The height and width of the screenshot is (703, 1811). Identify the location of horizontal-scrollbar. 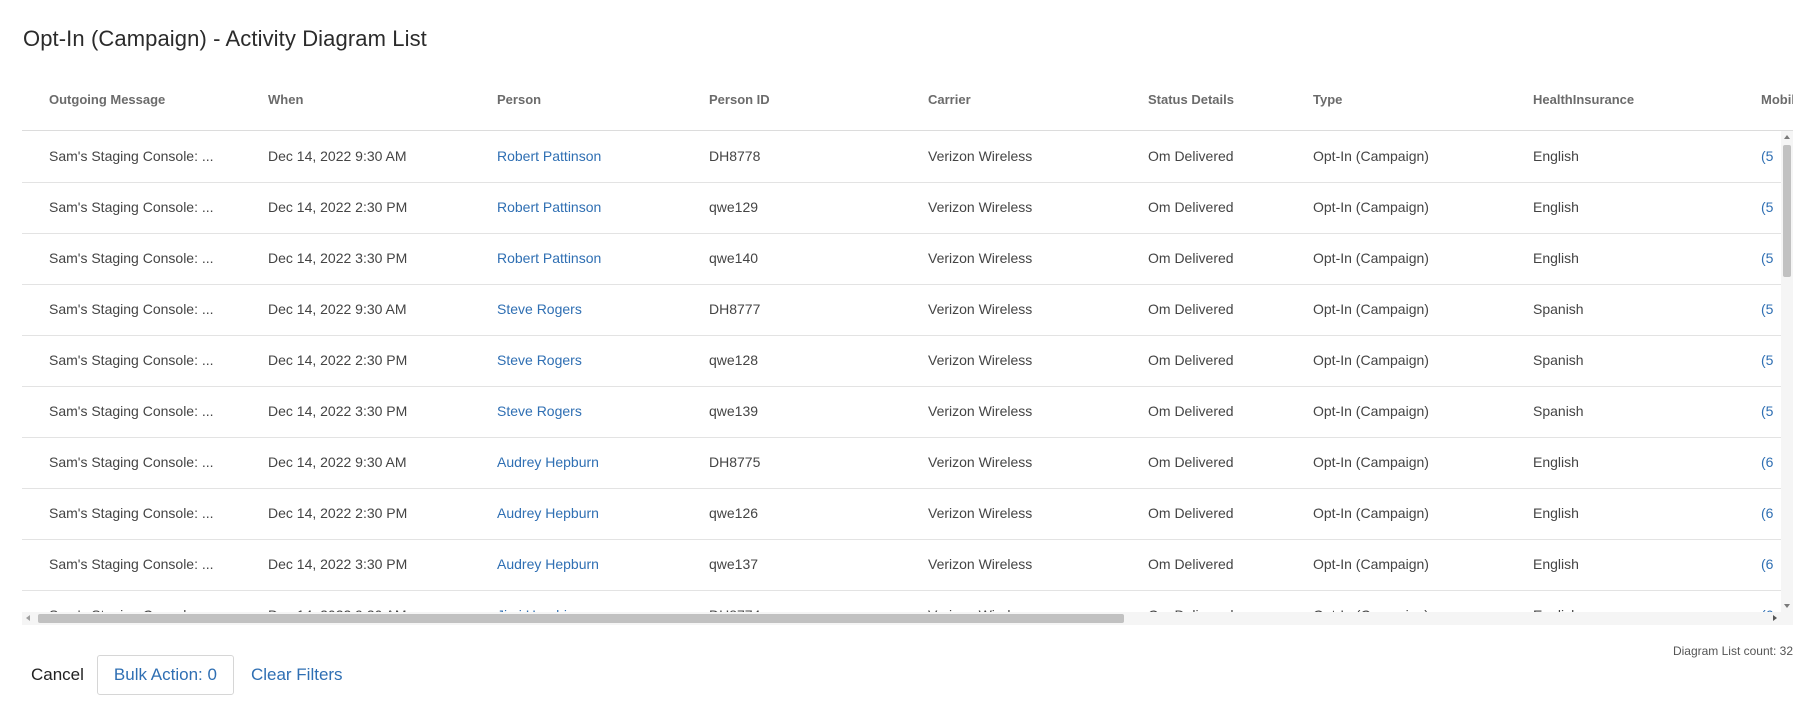
(907, 618).